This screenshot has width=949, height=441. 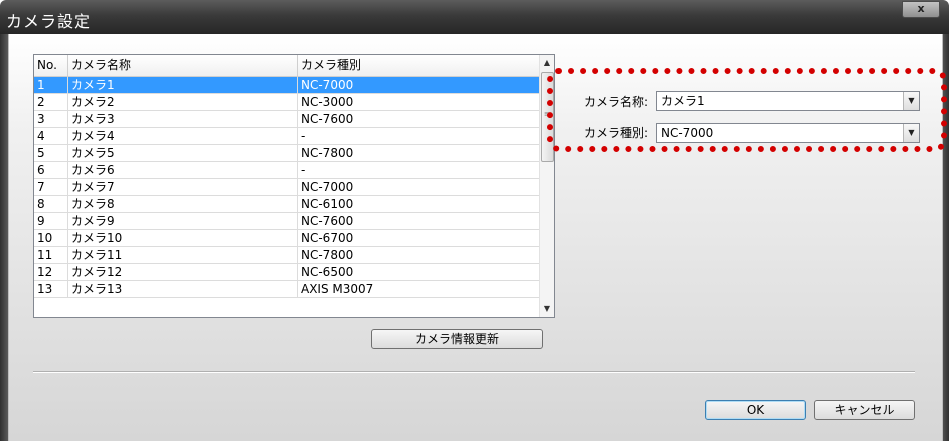 I want to click on table-row: 12 カメラ12 NC-6500, so click(x=287, y=272).